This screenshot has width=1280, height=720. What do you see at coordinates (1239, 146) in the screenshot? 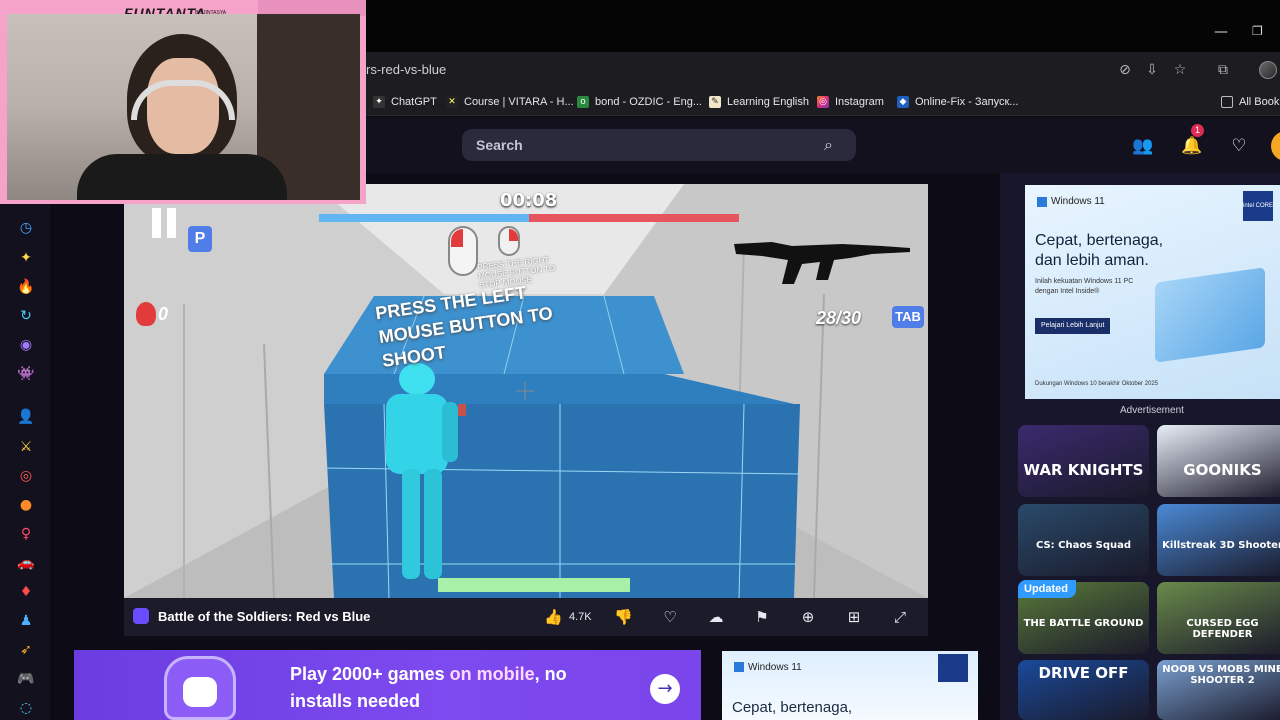
I see `favorites-heart-icon: ♡` at bounding box center [1239, 146].